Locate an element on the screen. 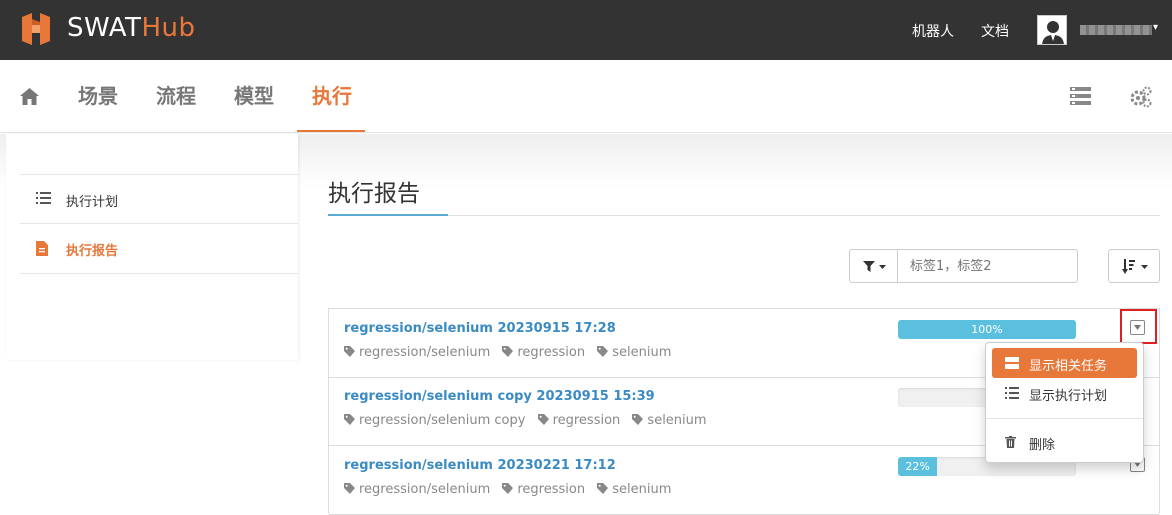 This screenshot has height=515, width=1172. robots-link: 机器人 is located at coordinates (933, 31).